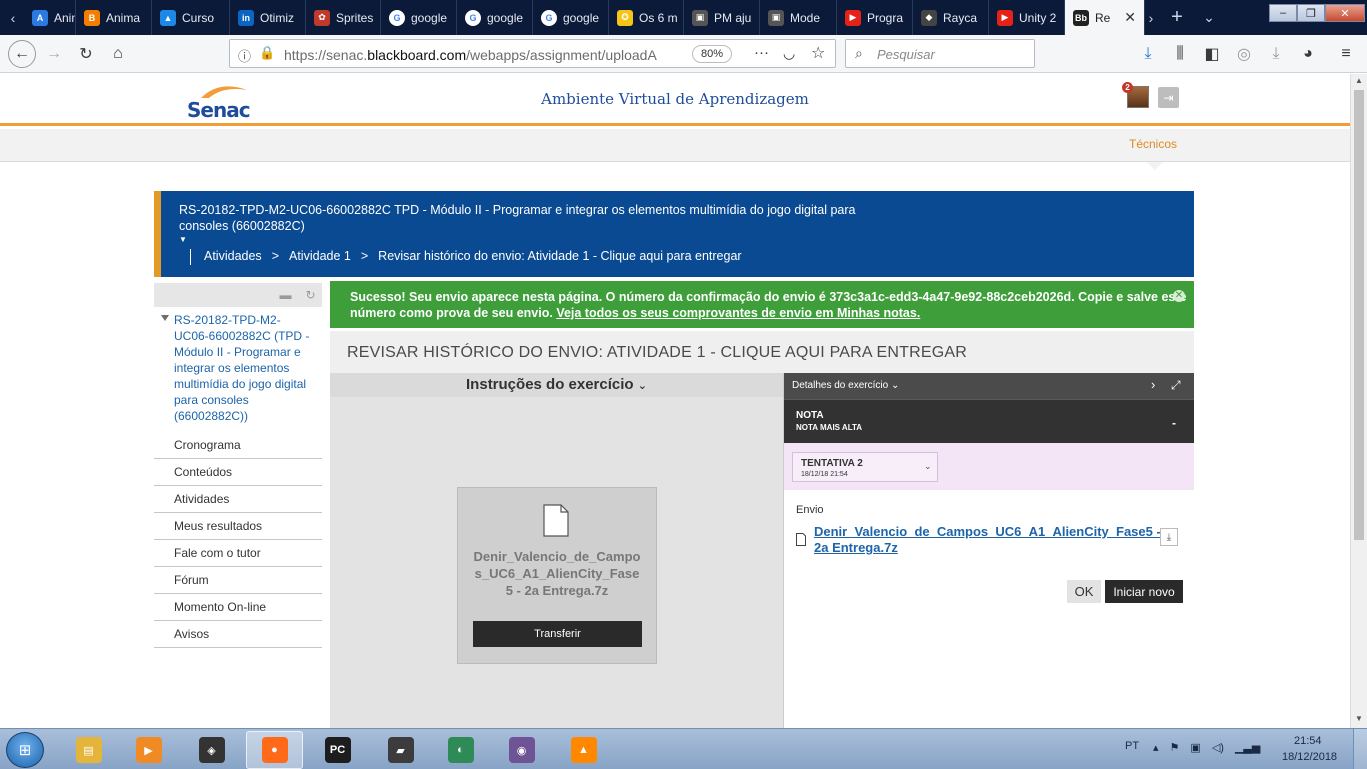 The height and width of the screenshot is (769, 1367). Describe the element at coordinates (1105, 17) in the screenshot. I see `browser-tab: Bb Re ✕` at that location.